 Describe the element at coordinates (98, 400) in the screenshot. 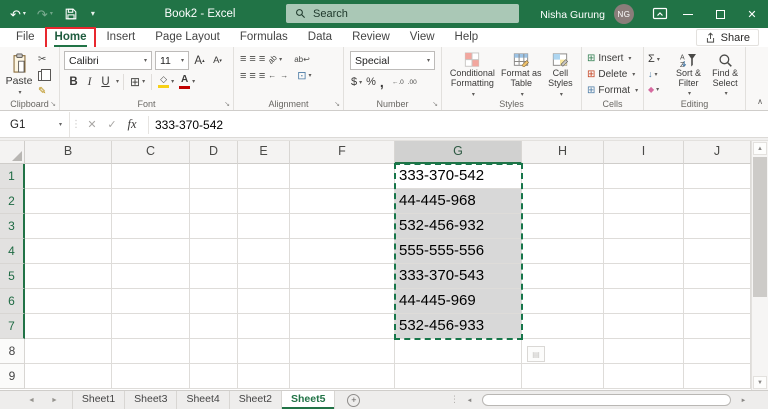

I see `sheet-tab-sheet1: Sheet1` at that location.